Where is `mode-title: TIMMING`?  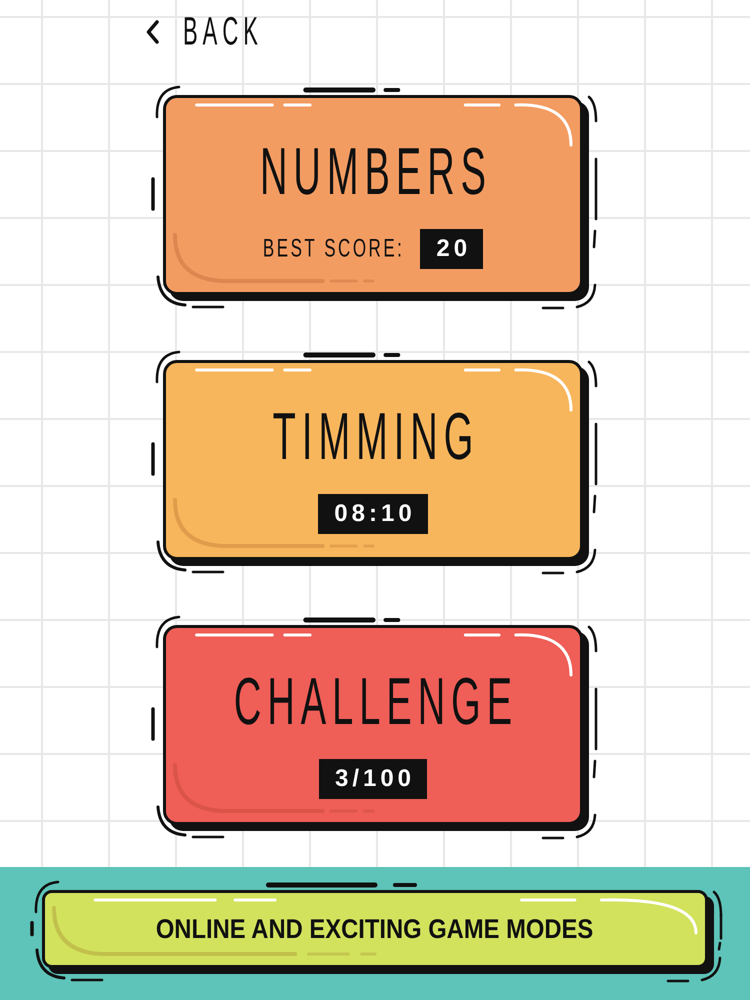 mode-title: TIMMING is located at coordinates (376, 438).